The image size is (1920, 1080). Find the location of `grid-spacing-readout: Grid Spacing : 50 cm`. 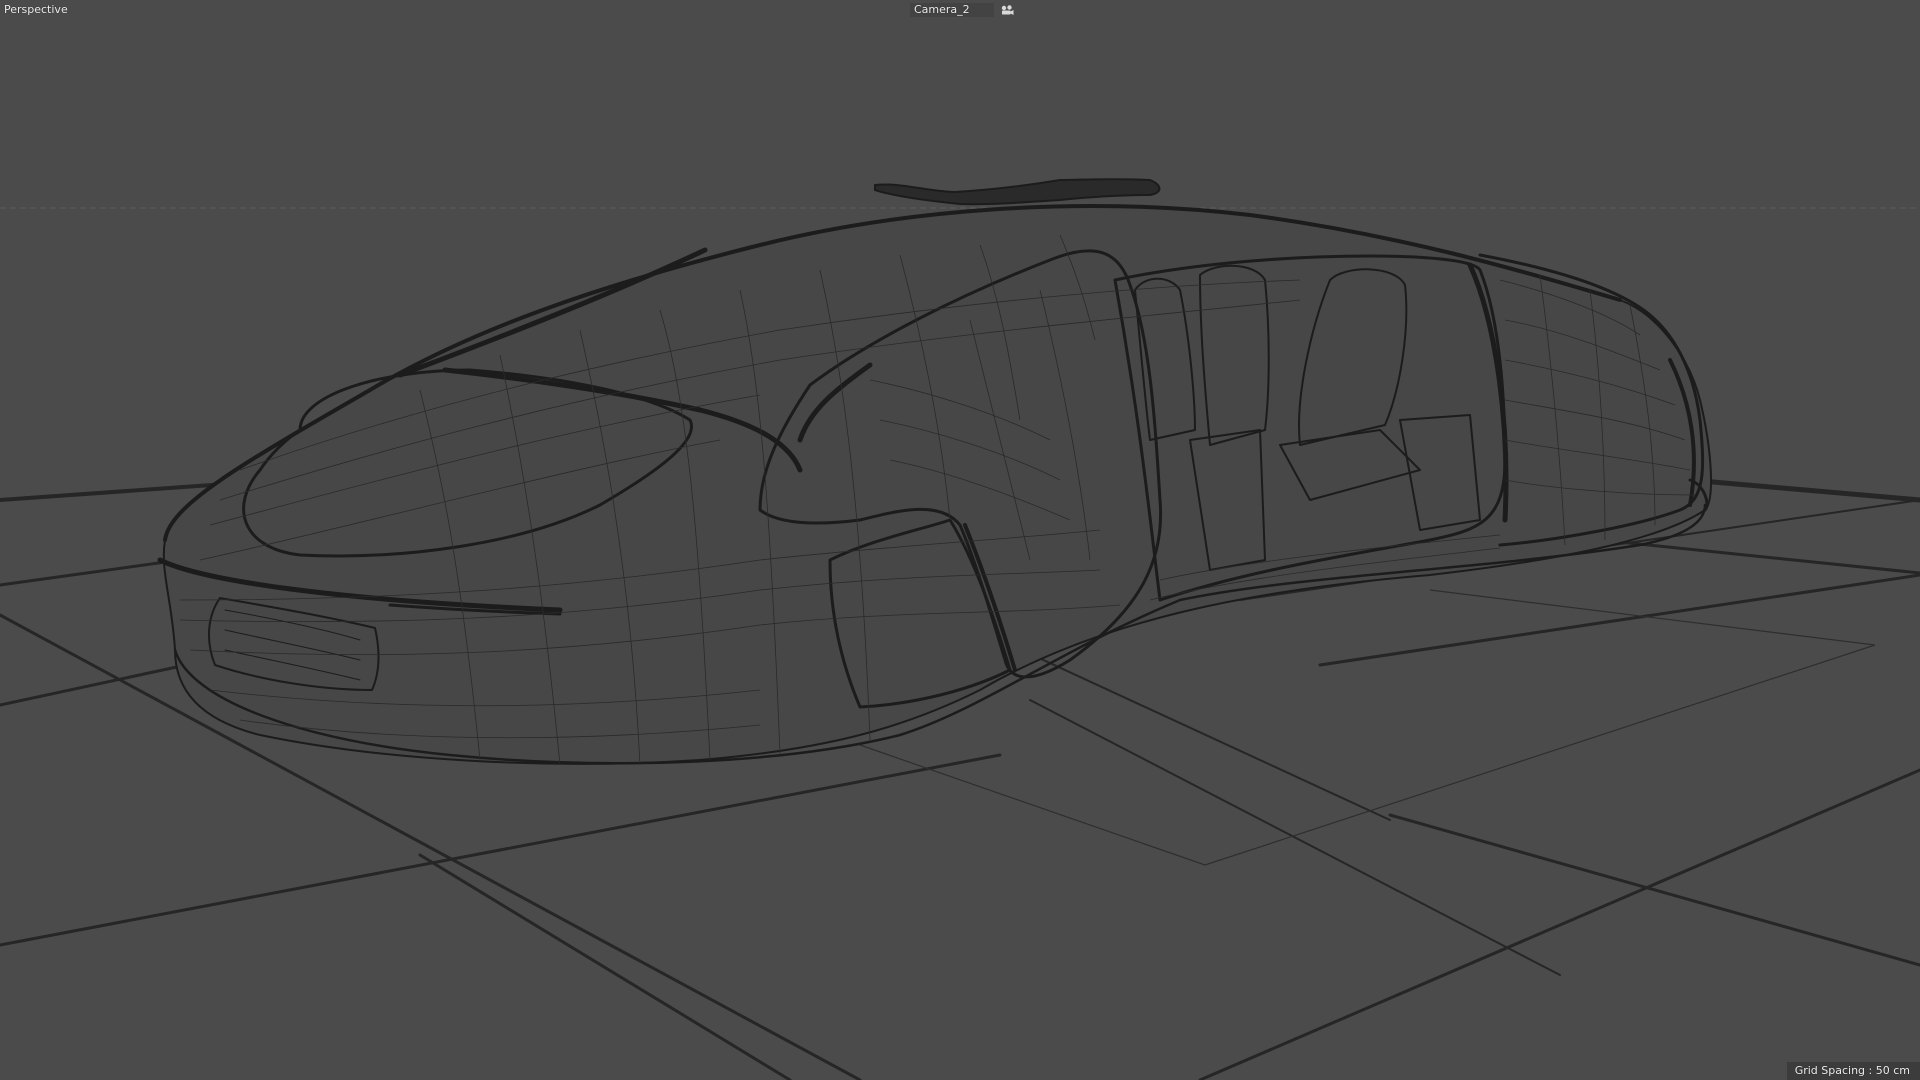

grid-spacing-readout: Grid Spacing : 50 cm is located at coordinates (1853, 1071).